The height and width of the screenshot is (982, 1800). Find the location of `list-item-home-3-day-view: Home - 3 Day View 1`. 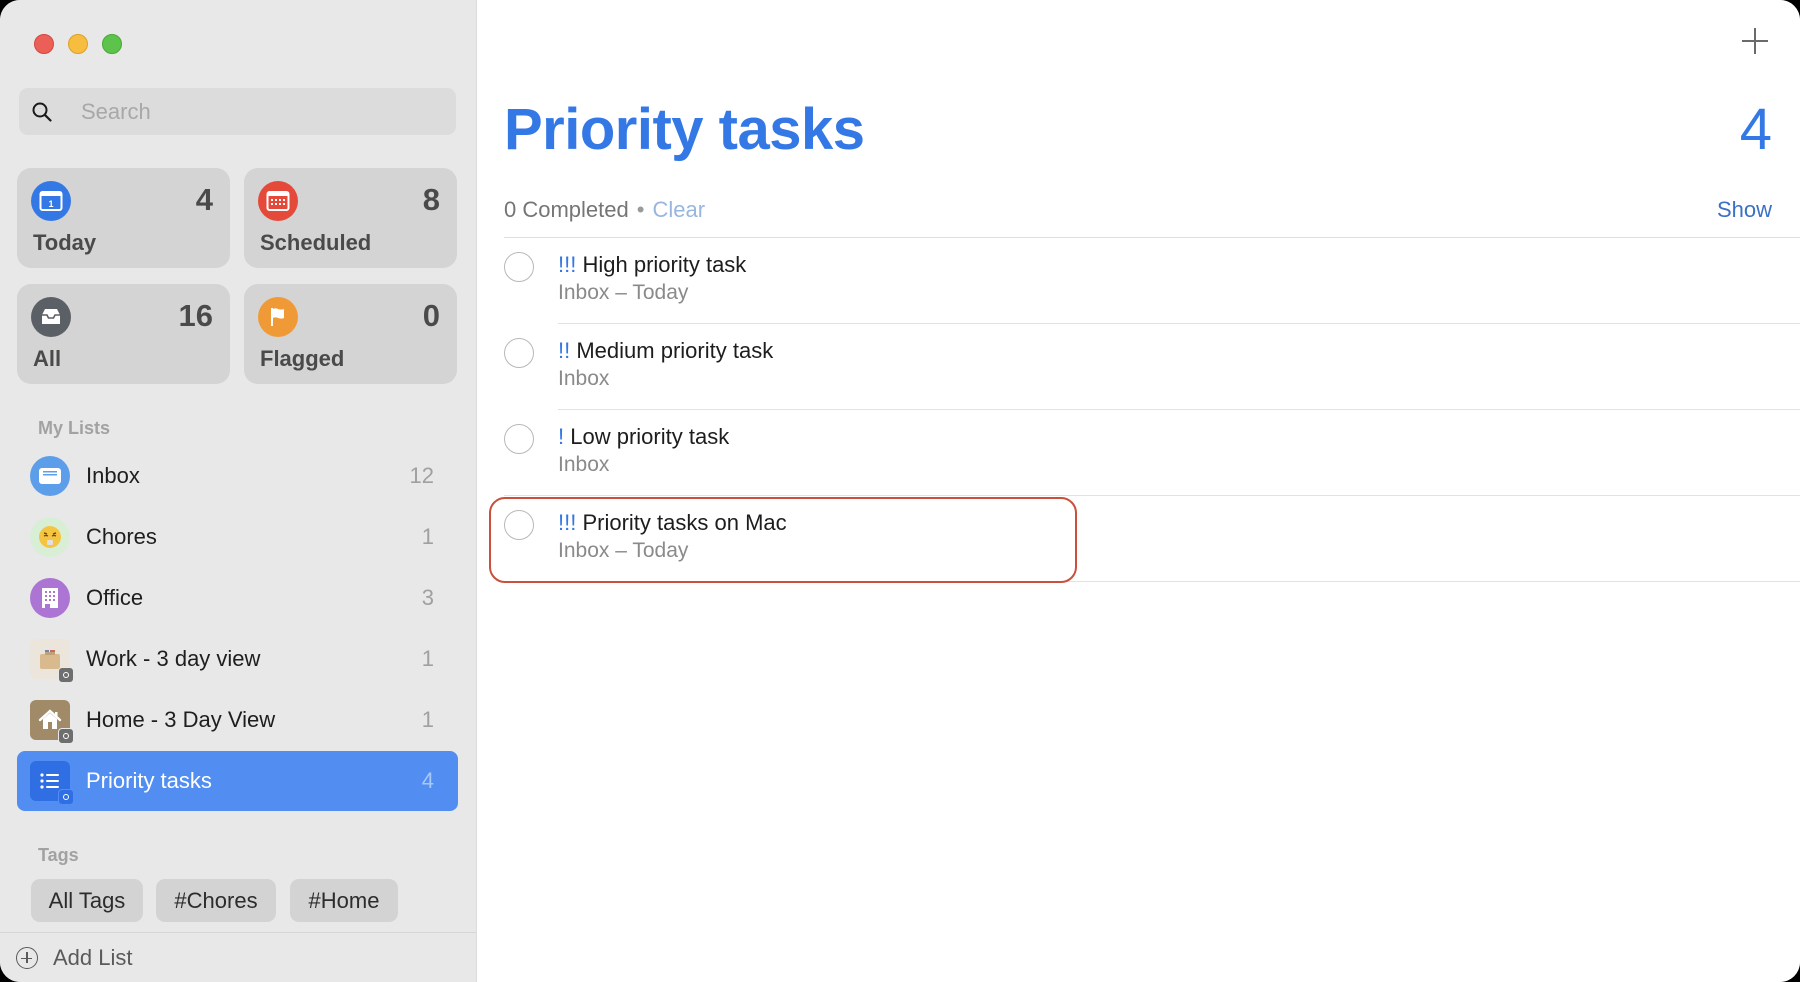

list-item-home-3-day-view: Home - 3 Day View 1 is located at coordinates (237, 720).